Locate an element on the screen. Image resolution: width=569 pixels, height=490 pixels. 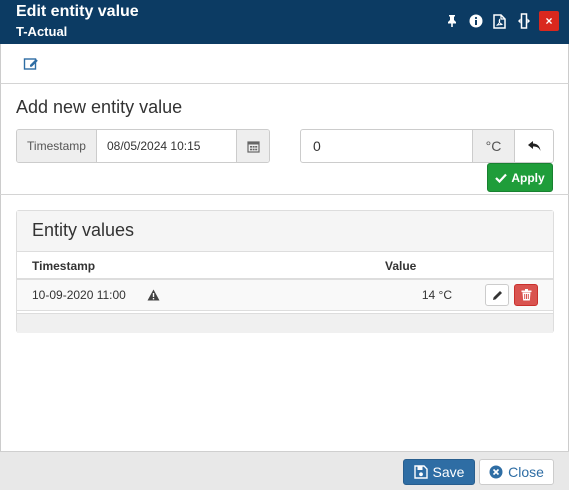
column-header-timestamp: Timestamp is located at coordinates (63, 266).